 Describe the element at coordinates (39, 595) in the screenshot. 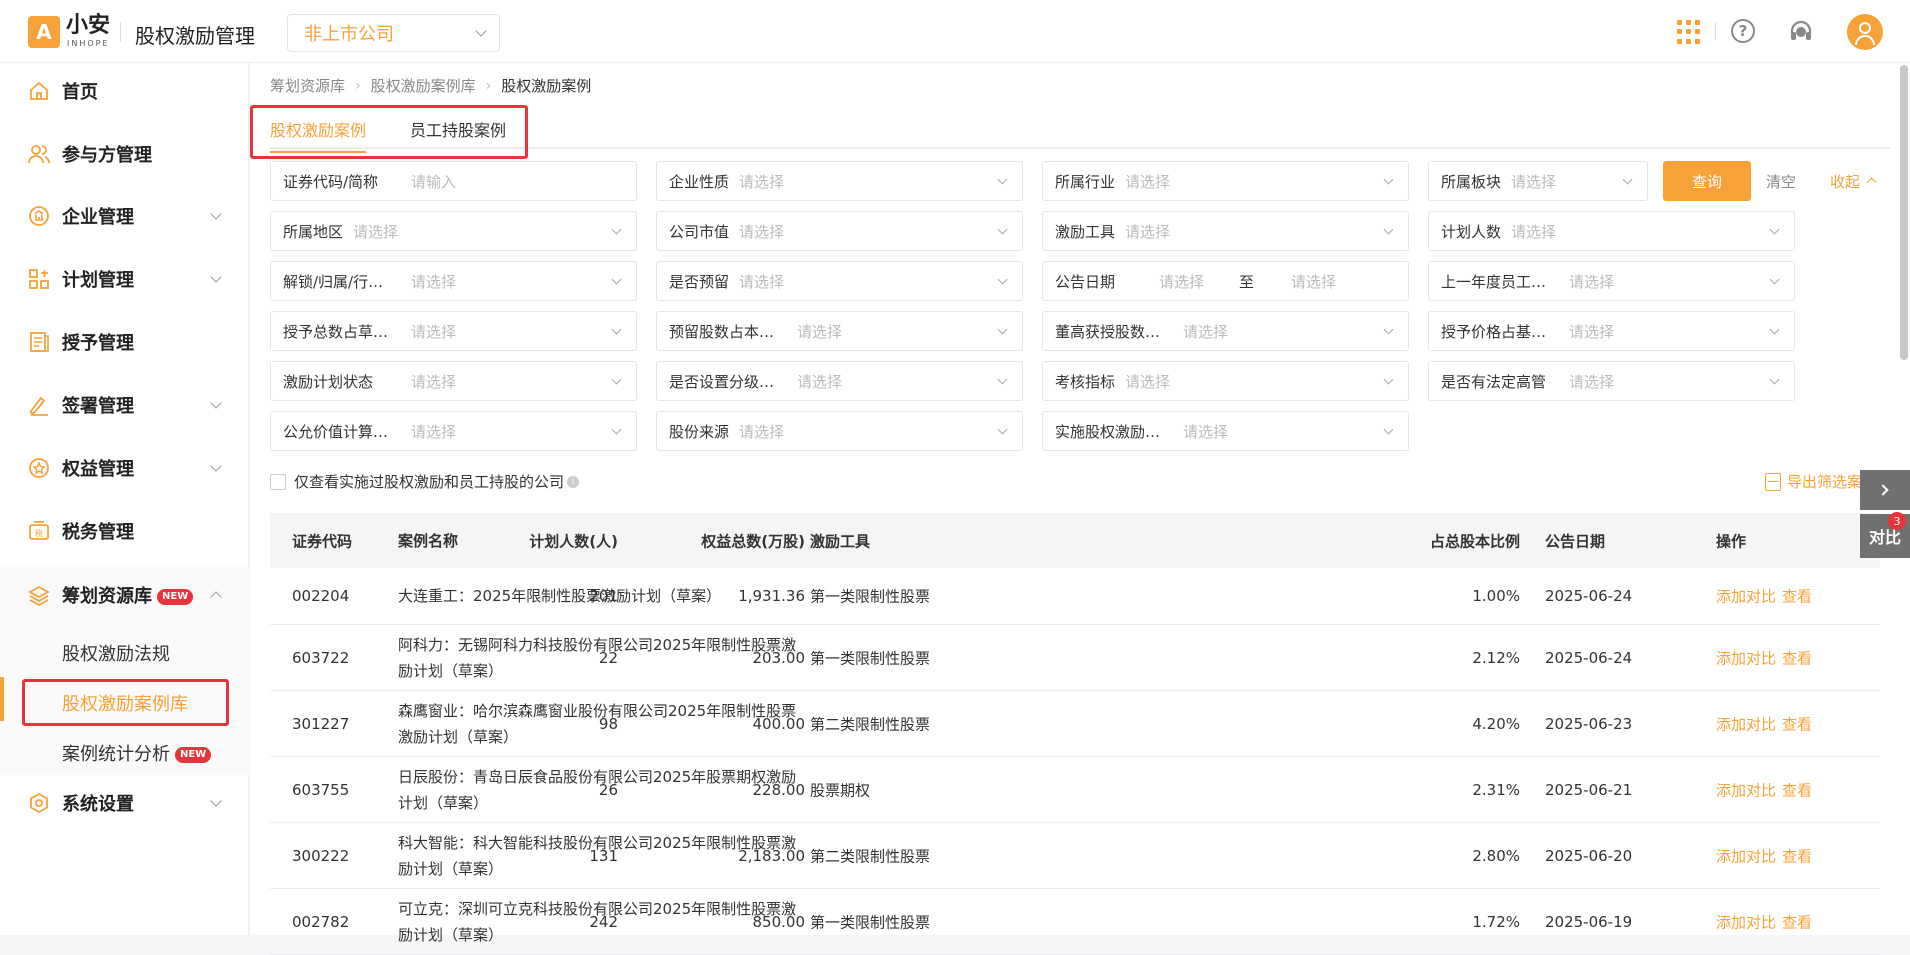

I see `layers-icon` at that location.